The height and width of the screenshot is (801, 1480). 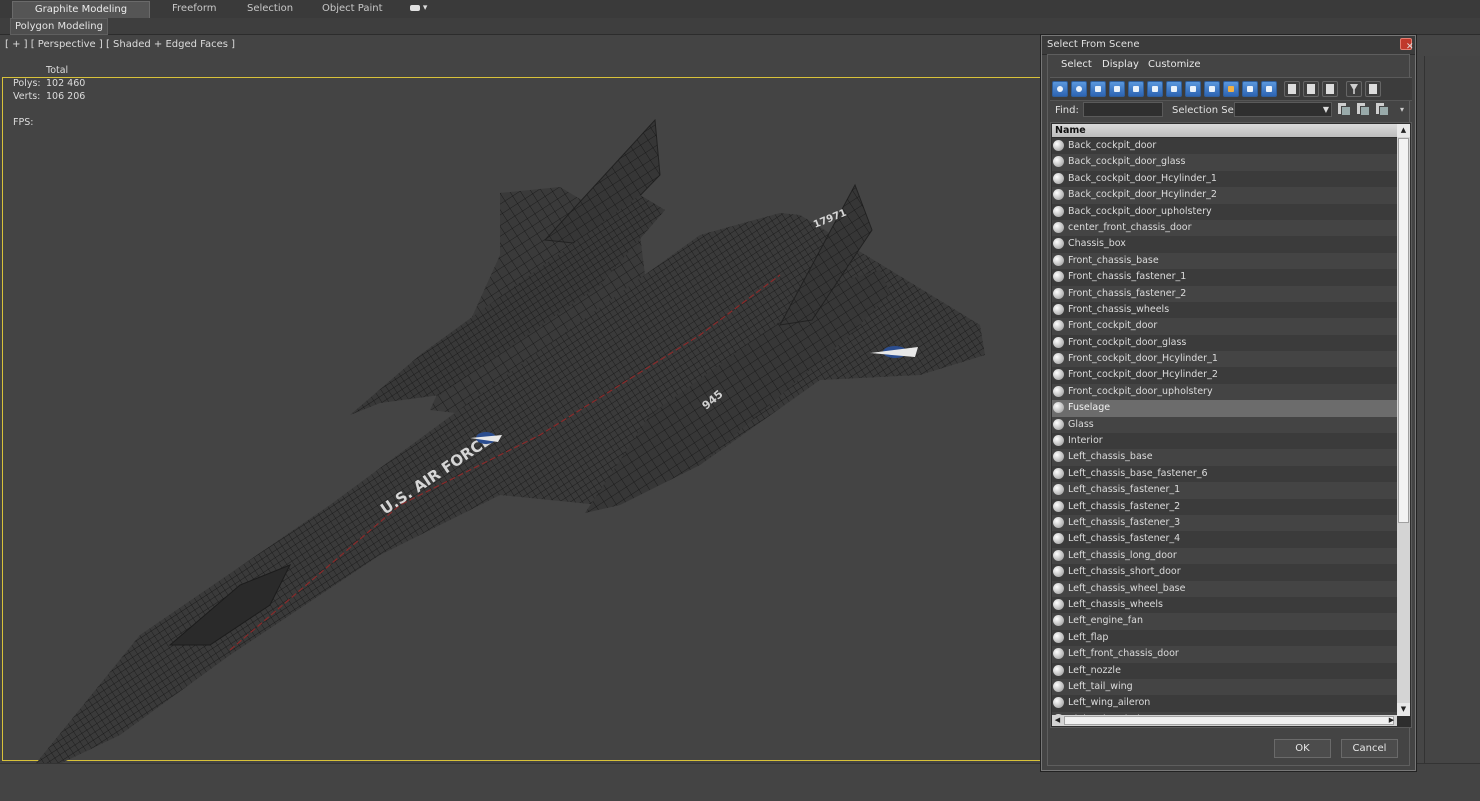 I want to click on list-item-label: Glass, so click(x=1081, y=424).